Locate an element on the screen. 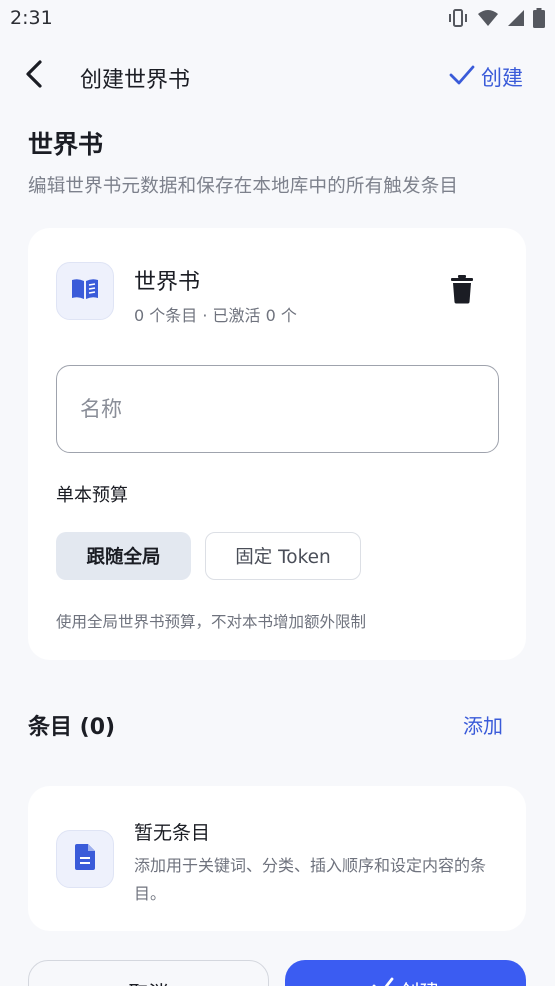  back-button is located at coordinates (34, 76).